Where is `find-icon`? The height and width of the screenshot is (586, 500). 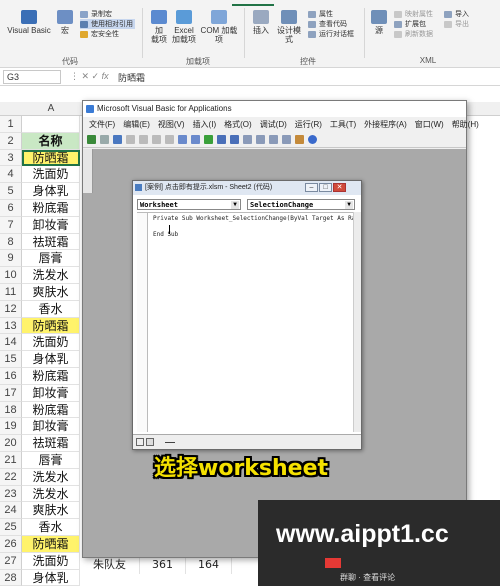 find-icon is located at coordinates (169, 139).